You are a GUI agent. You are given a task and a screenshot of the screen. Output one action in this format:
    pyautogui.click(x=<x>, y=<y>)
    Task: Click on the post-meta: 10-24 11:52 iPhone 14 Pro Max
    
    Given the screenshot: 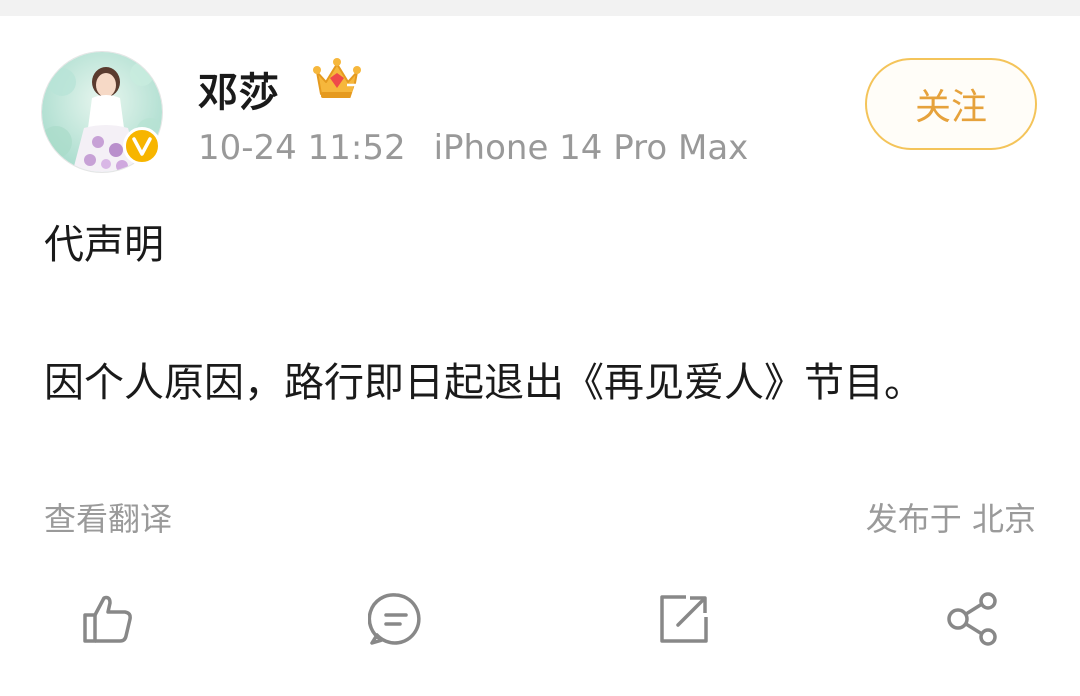 What is the action you would take?
    pyautogui.click(x=473, y=148)
    